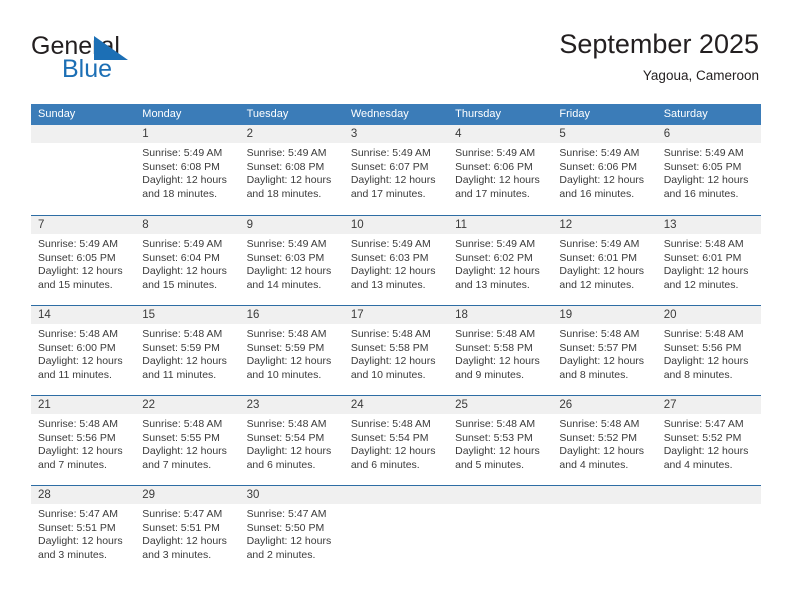 The image size is (792, 612). What do you see at coordinates (500, 134) in the screenshot?
I see `day-number: 4` at bounding box center [500, 134].